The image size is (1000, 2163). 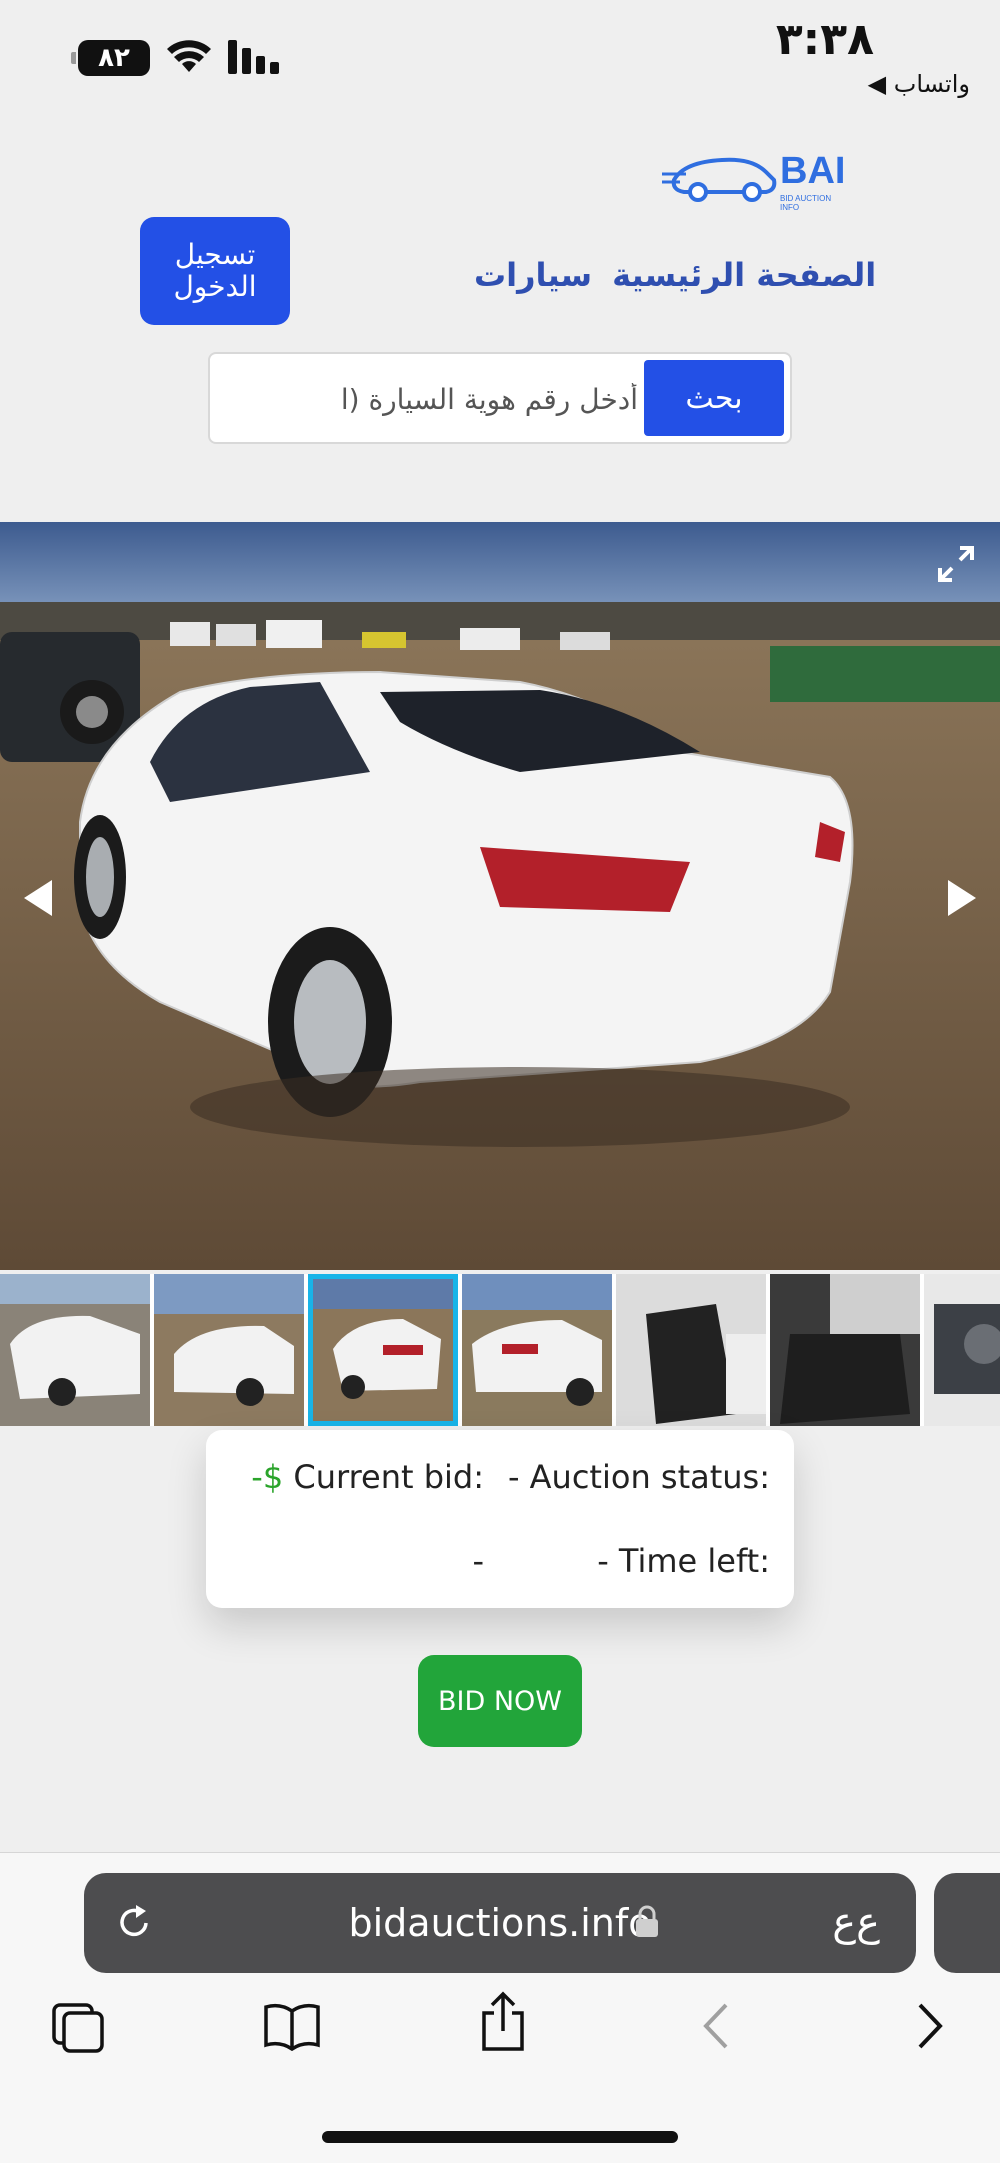 I want to click on bid-now-button: BID NOW, so click(x=500, y=1701).